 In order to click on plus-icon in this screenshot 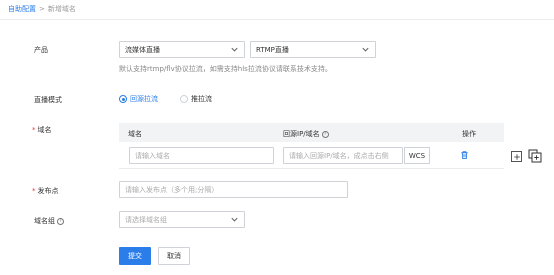, I will do `click(516, 156)`.